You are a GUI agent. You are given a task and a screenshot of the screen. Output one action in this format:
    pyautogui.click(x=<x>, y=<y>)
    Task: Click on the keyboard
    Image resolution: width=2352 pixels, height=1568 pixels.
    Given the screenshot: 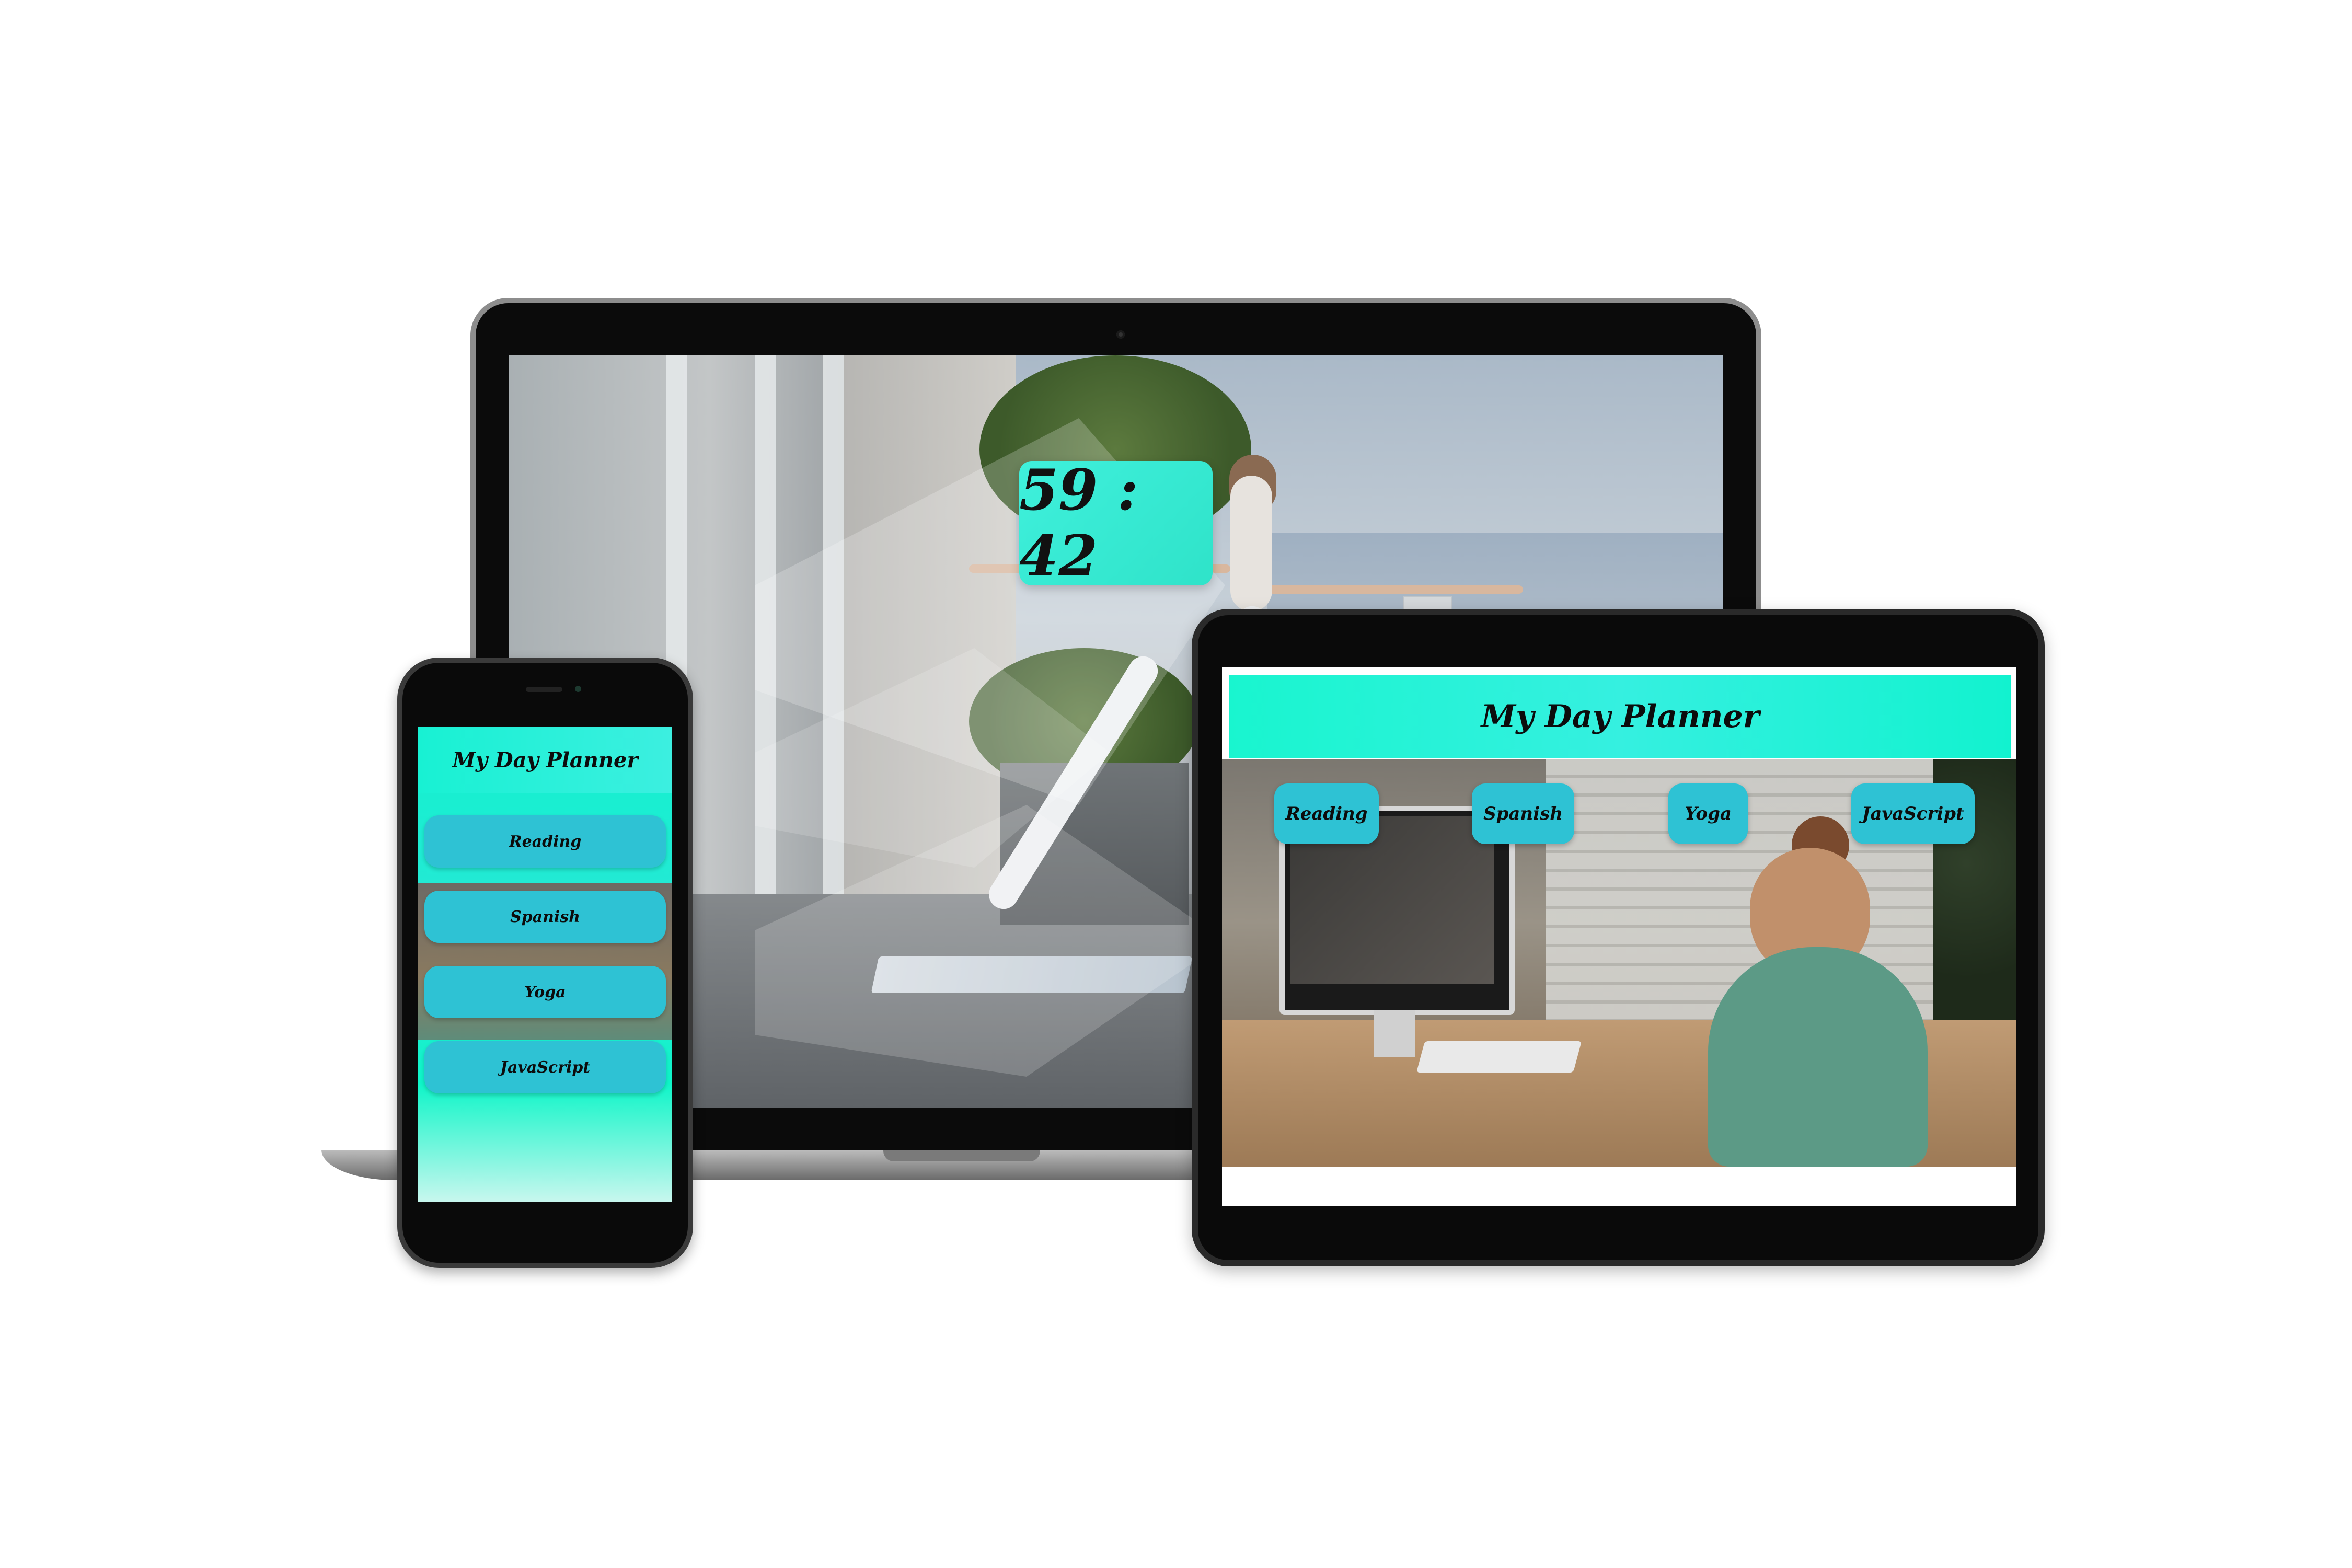 What is the action you would take?
    pyautogui.click(x=1499, y=1057)
    